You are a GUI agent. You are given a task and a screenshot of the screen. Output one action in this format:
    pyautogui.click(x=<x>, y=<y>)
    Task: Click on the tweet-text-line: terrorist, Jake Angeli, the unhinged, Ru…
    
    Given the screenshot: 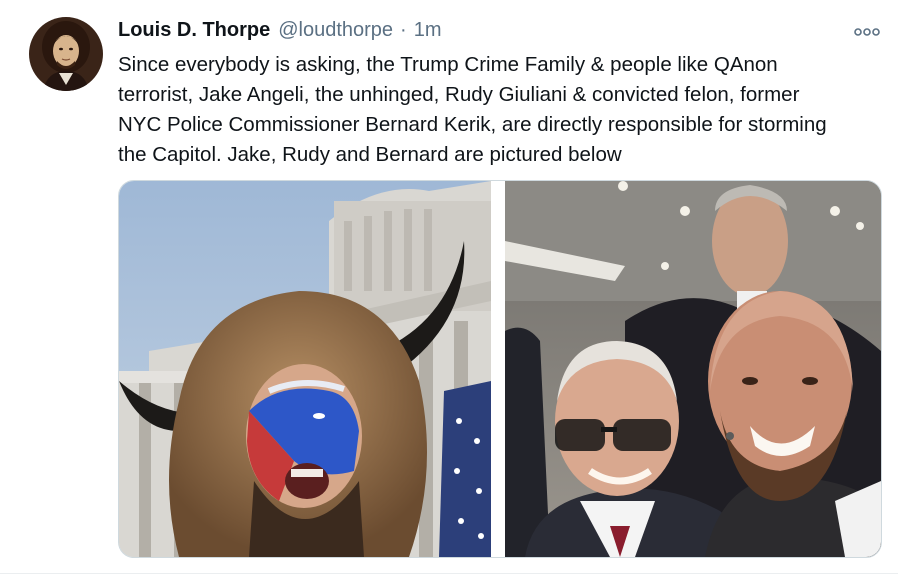 What is the action you would take?
    pyautogui.click(x=459, y=94)
    